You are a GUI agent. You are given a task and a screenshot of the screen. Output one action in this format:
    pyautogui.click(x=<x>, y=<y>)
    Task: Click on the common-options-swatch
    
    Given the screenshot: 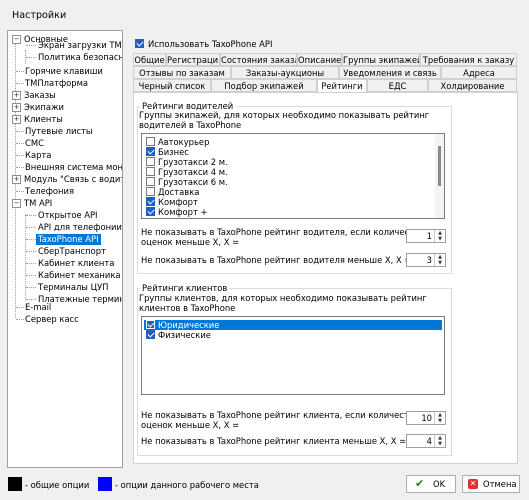 What is the action you would take?
    pyautogui.click(x=15, y=484)
    